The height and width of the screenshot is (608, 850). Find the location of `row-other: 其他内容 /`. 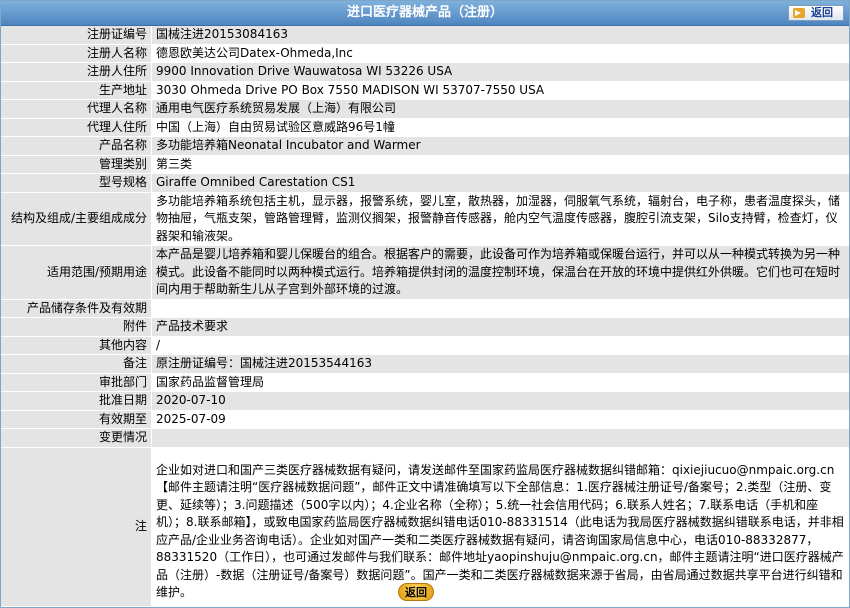

row-other: 其他内容 / is located at coordinates (425, 345).